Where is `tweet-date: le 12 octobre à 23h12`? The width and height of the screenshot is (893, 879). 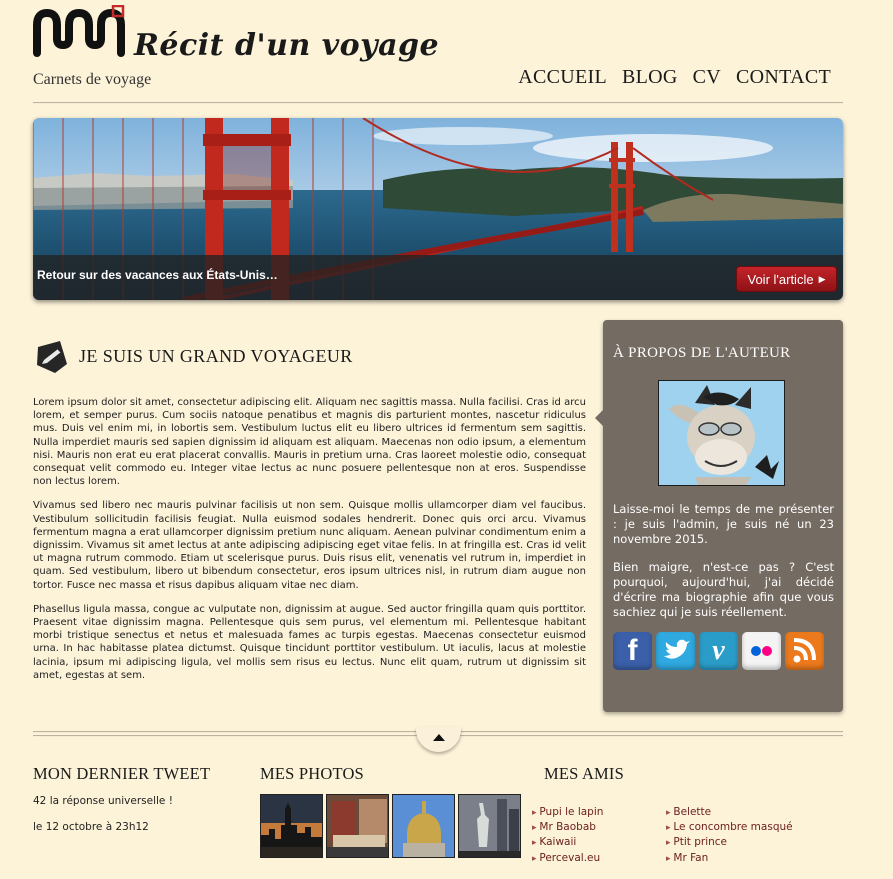 tweet-date: le 12 octobre à 23h12 is located at coordinates (91, 827).